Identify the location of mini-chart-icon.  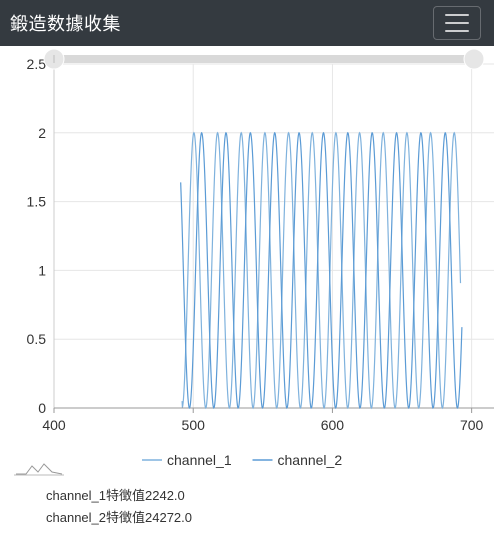
(39, 469).